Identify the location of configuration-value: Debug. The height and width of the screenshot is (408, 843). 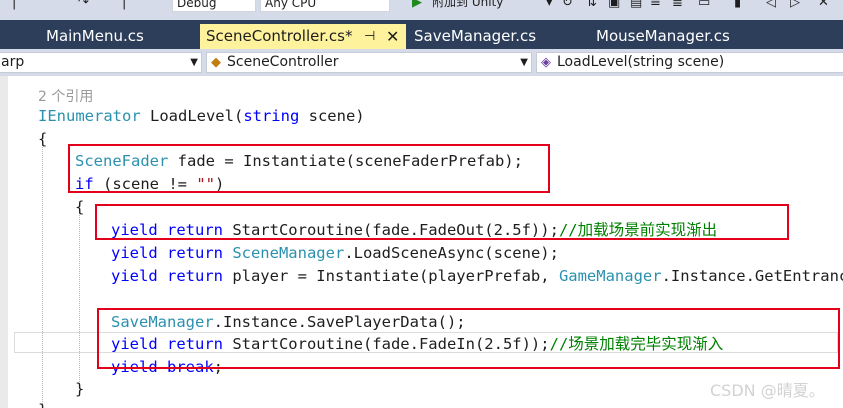
(197, 5).